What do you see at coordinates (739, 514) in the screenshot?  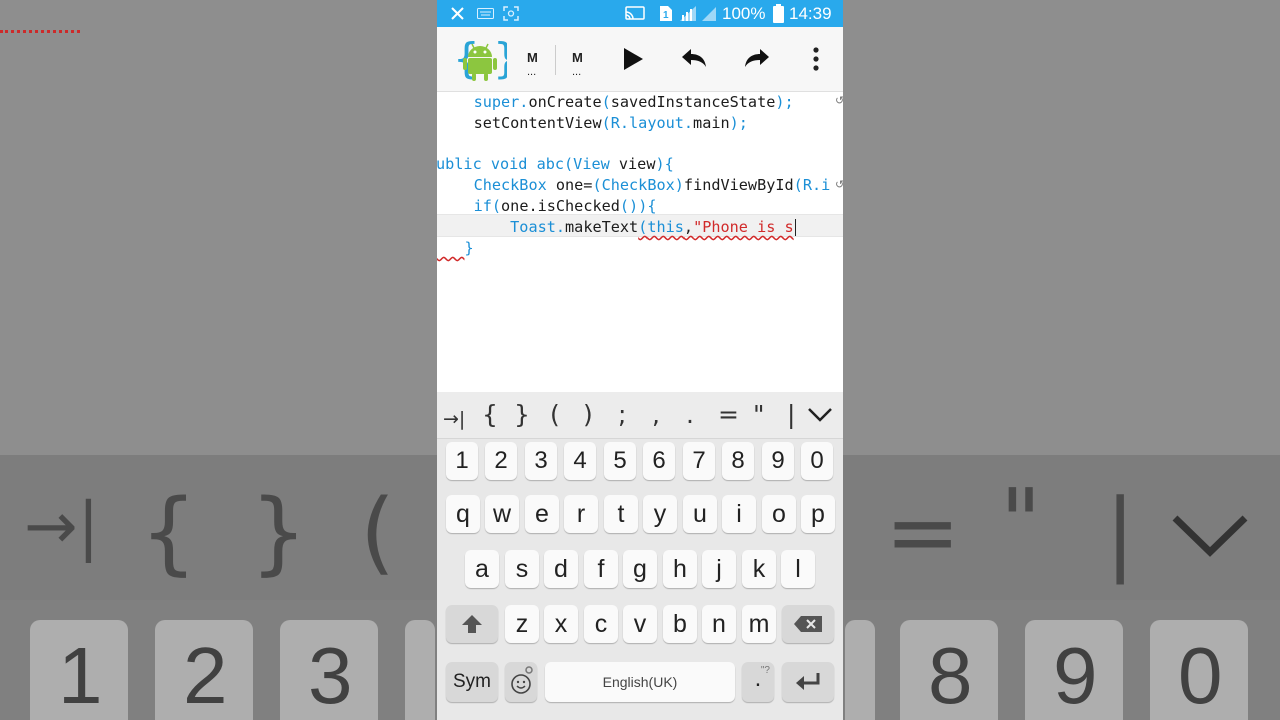 I see `key-i: i` at bounding box center [739, 514].